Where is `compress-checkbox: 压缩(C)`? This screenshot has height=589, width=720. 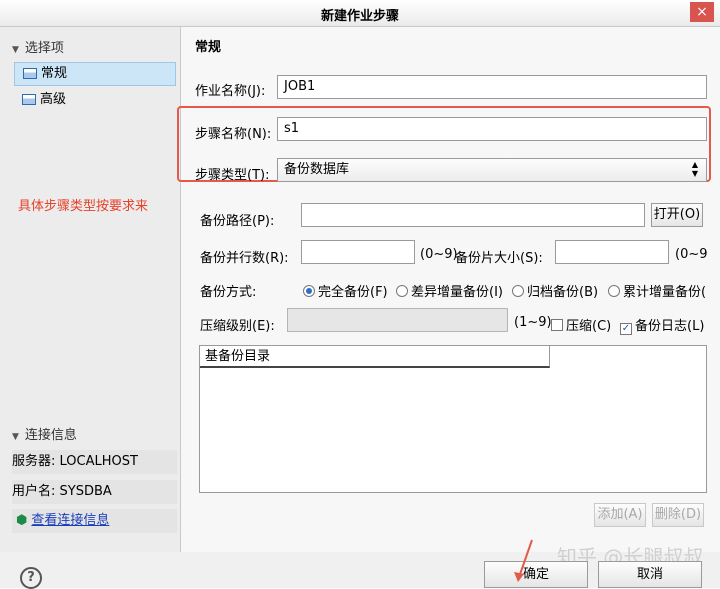
compress-checkbox: 压缩(C) is located at coordinates (581, 324).